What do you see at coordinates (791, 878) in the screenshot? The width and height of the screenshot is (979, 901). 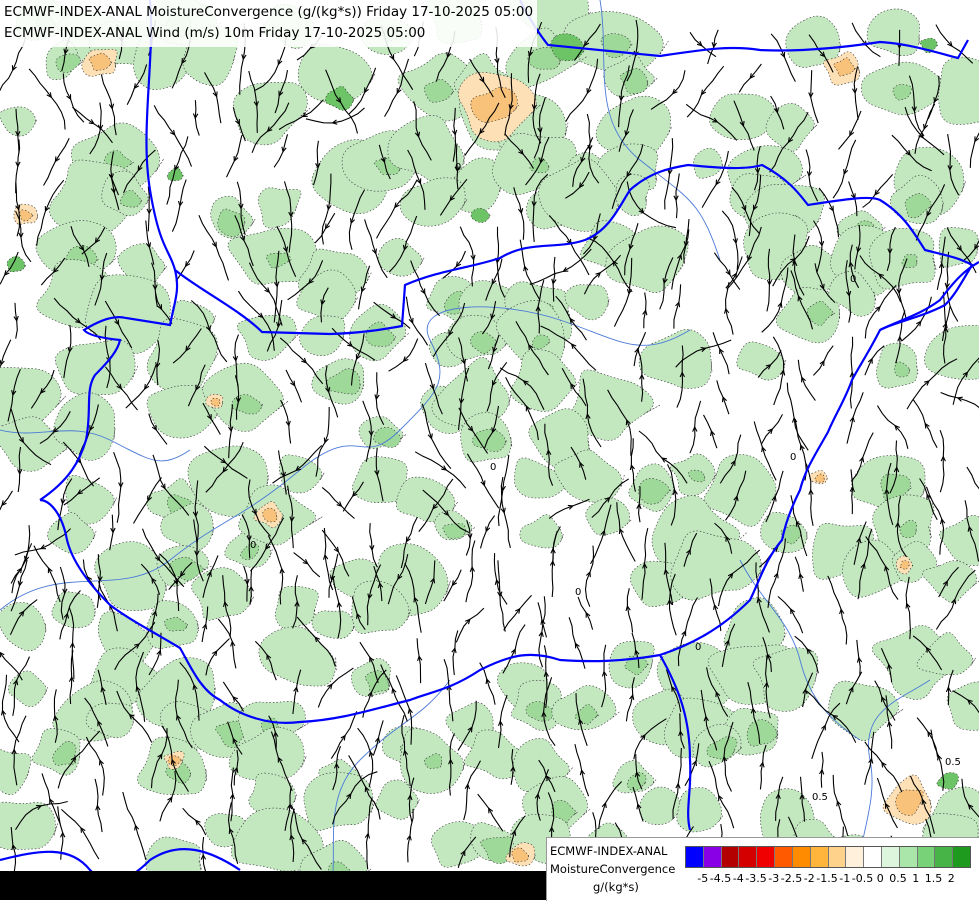 I see `legend-tick: -2.5` at bounding box center [791, 878].